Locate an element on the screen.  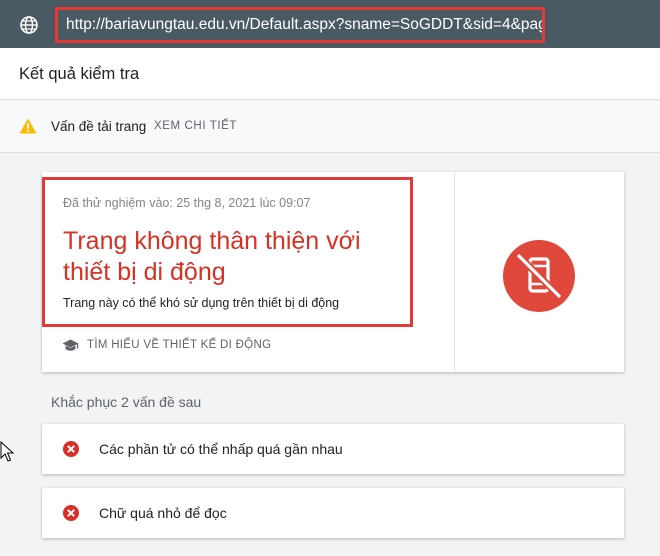
fix-item-tap-targets: Các phần tử có thể nhấp quá gần nhau is located at coordinates (333, 449).